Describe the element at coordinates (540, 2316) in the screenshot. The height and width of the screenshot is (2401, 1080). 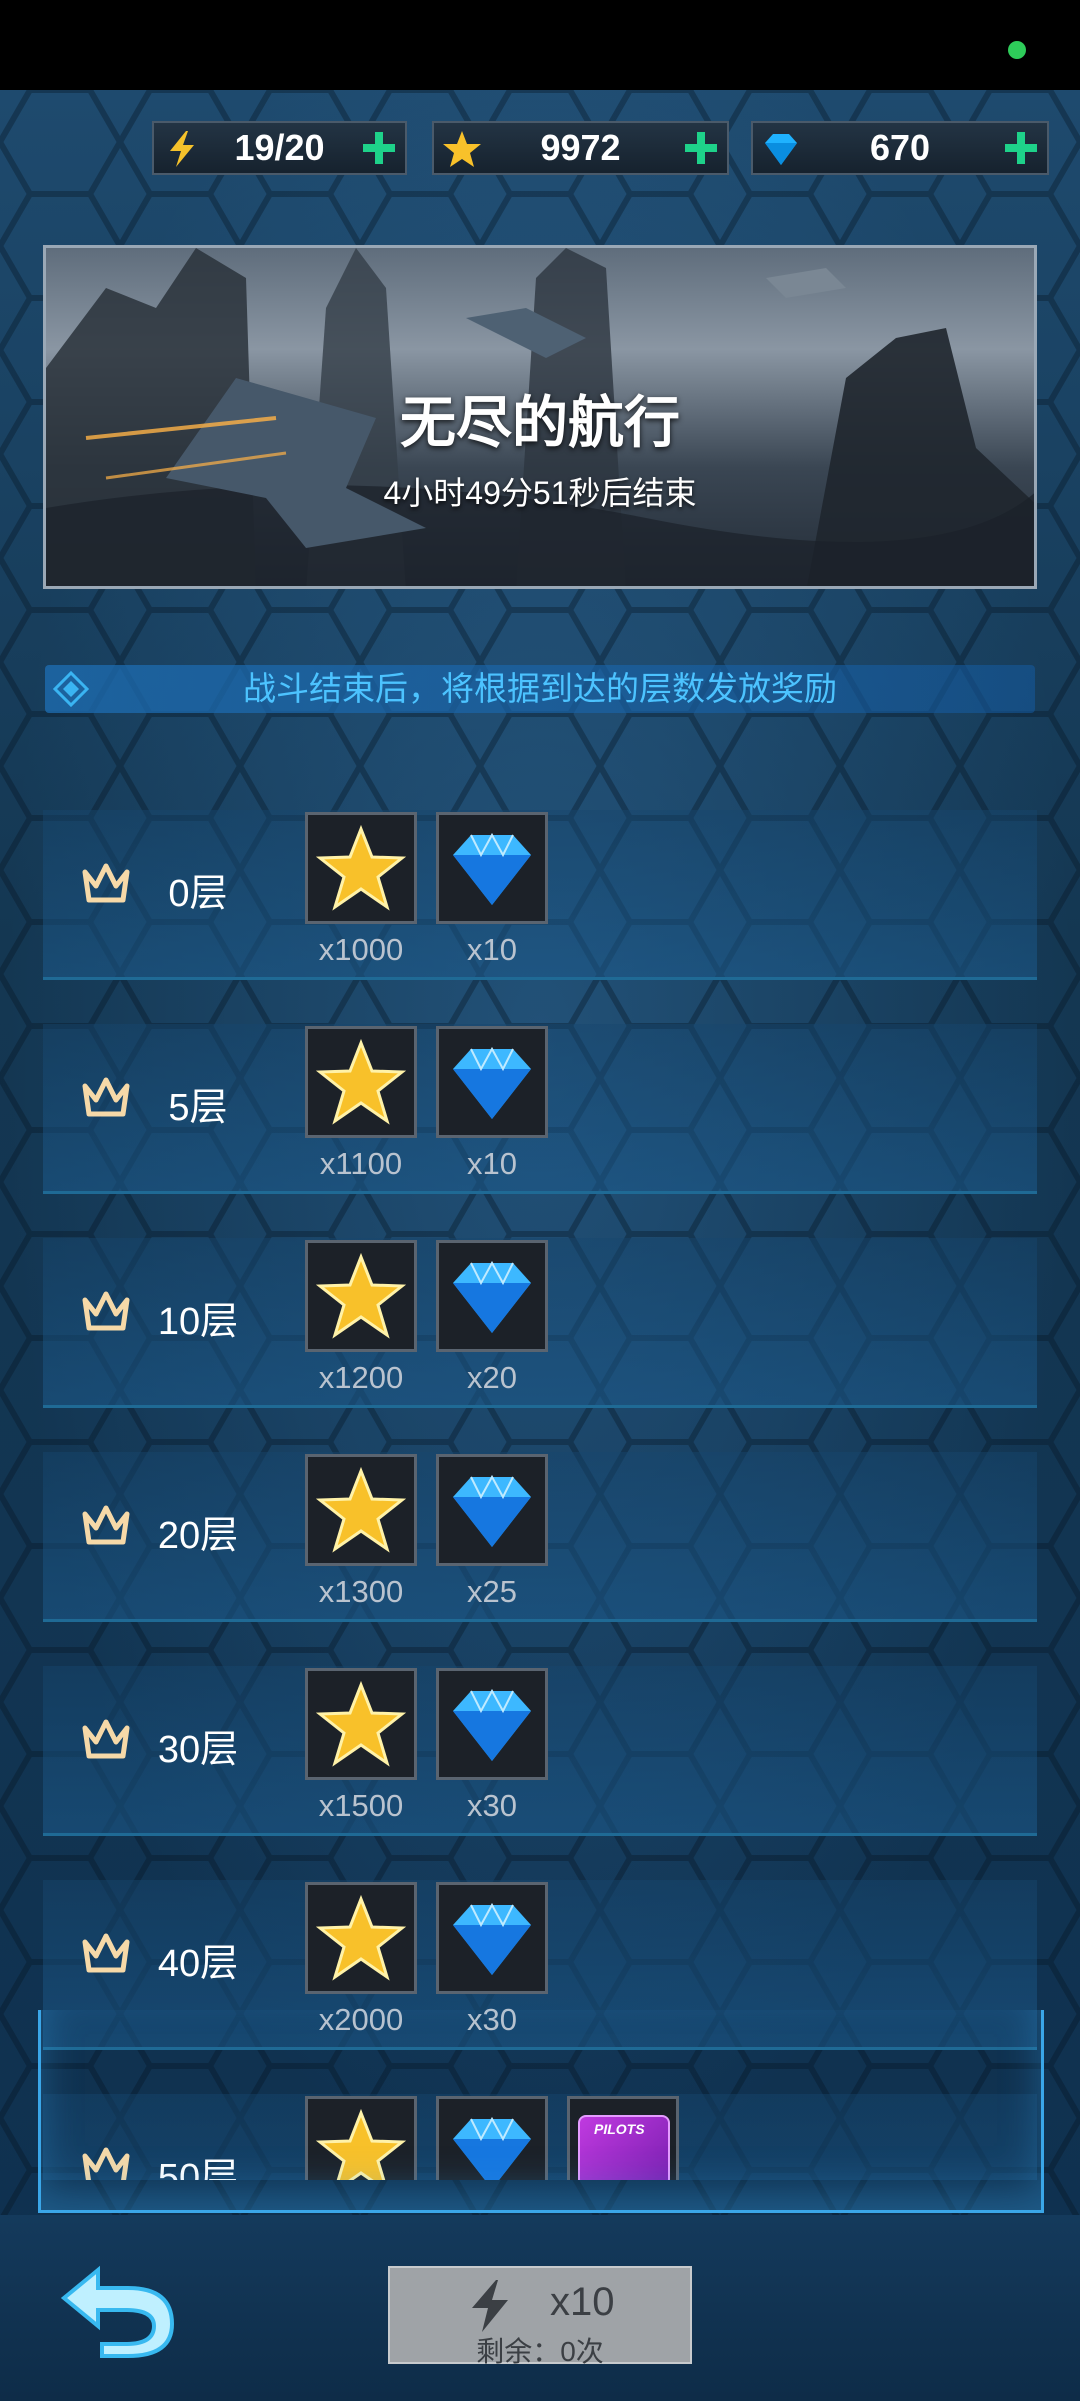
I see `start-battle-button: x10 剩余：0次` at that location.